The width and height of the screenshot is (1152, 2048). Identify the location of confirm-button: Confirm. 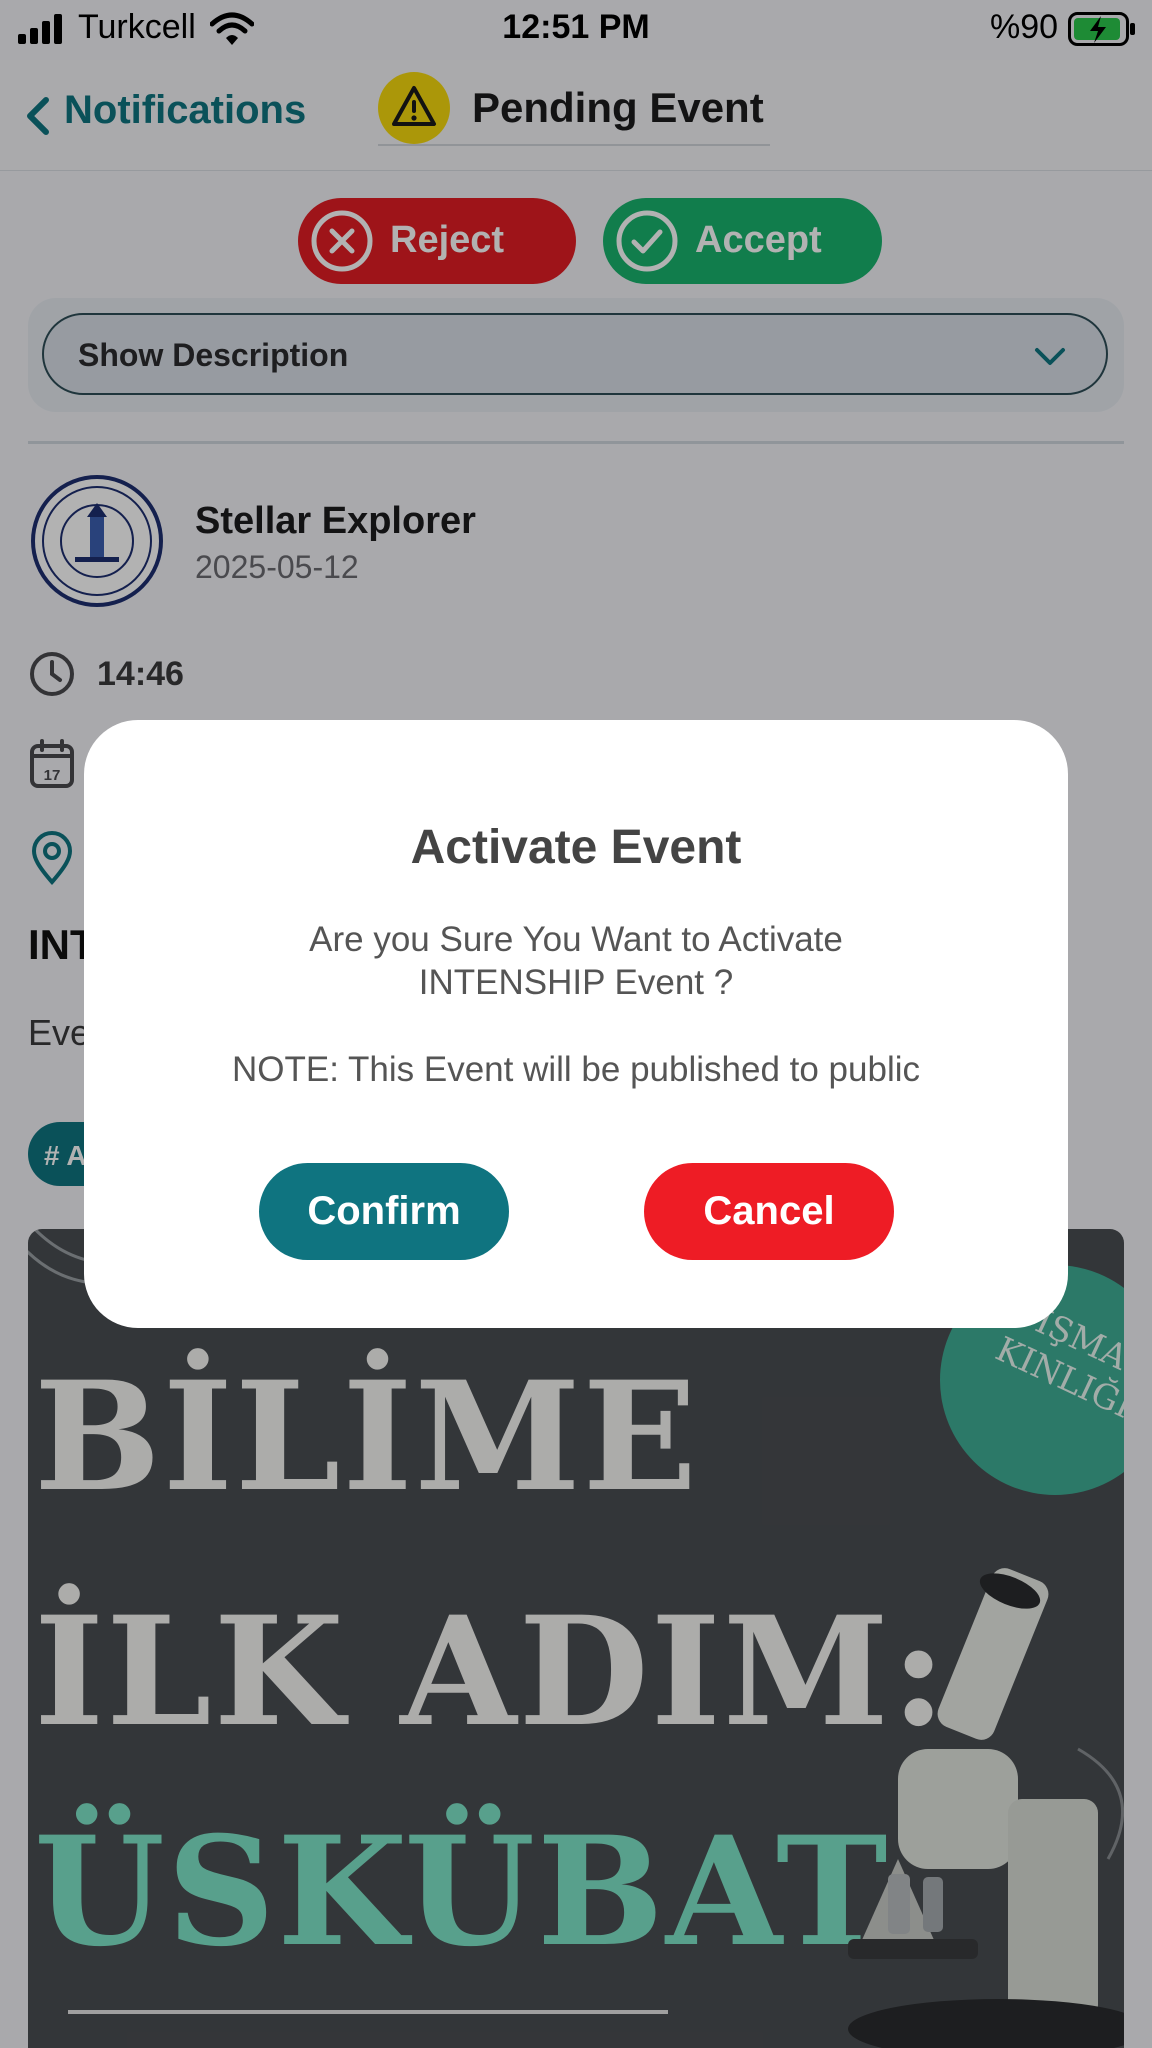
(384, 1211).